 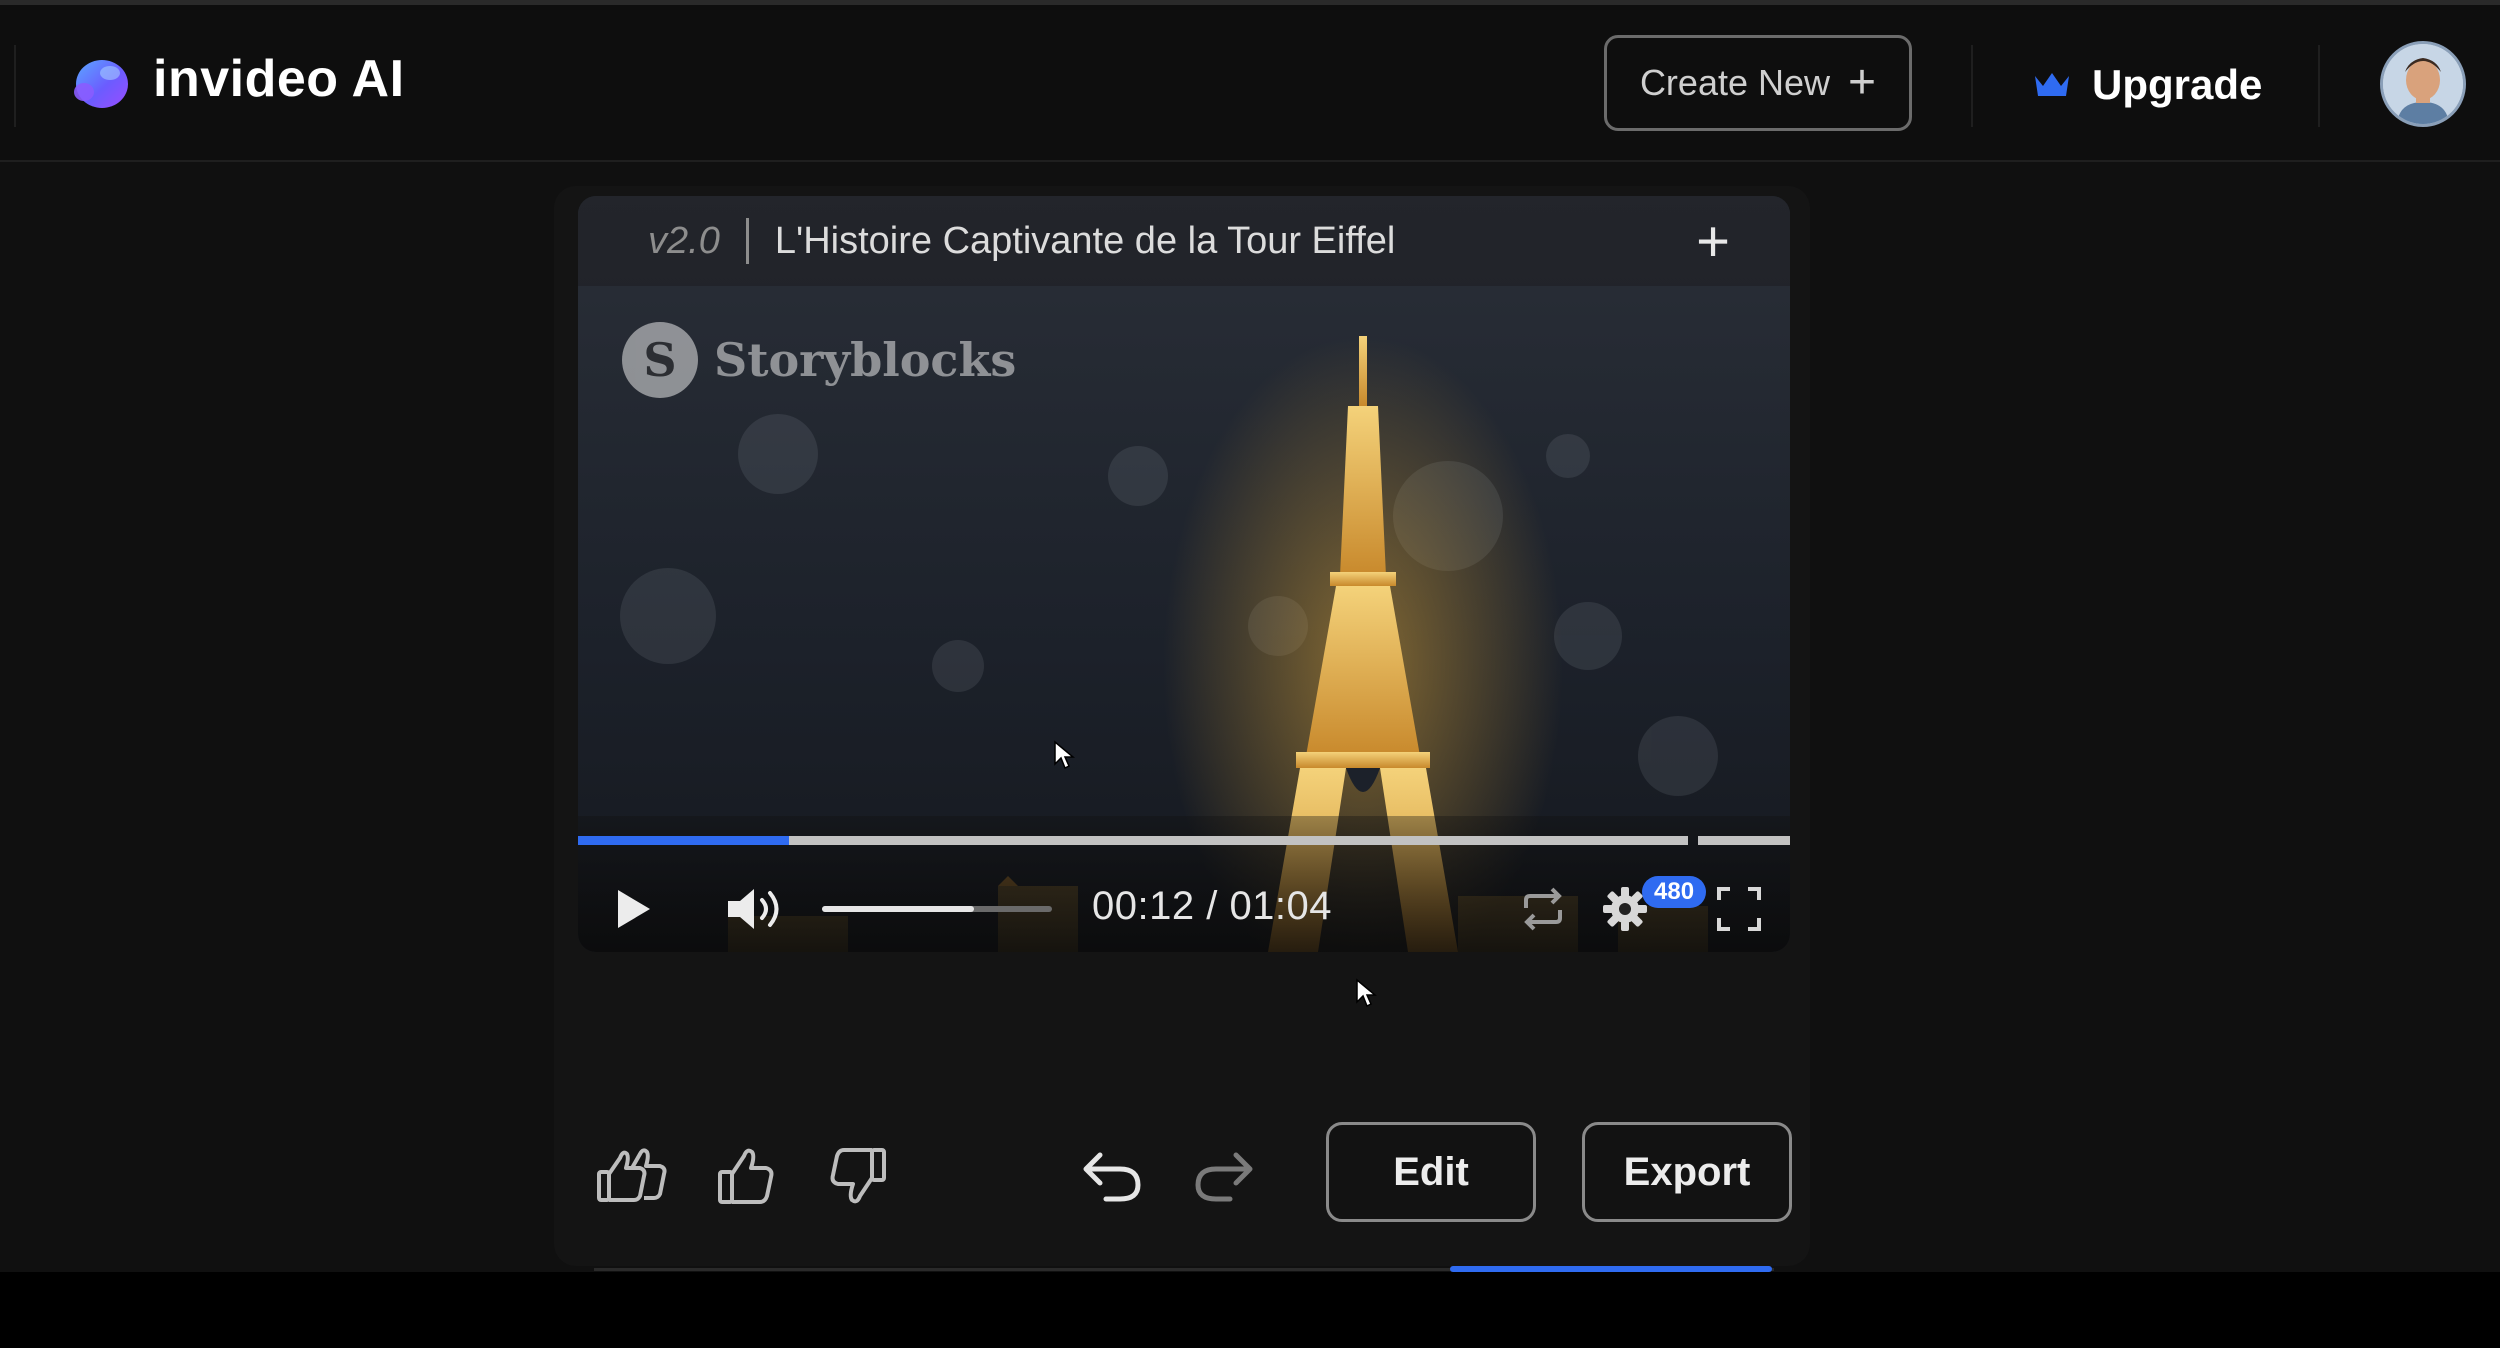 I want to click on volume-button, so click(x=757, y=909).